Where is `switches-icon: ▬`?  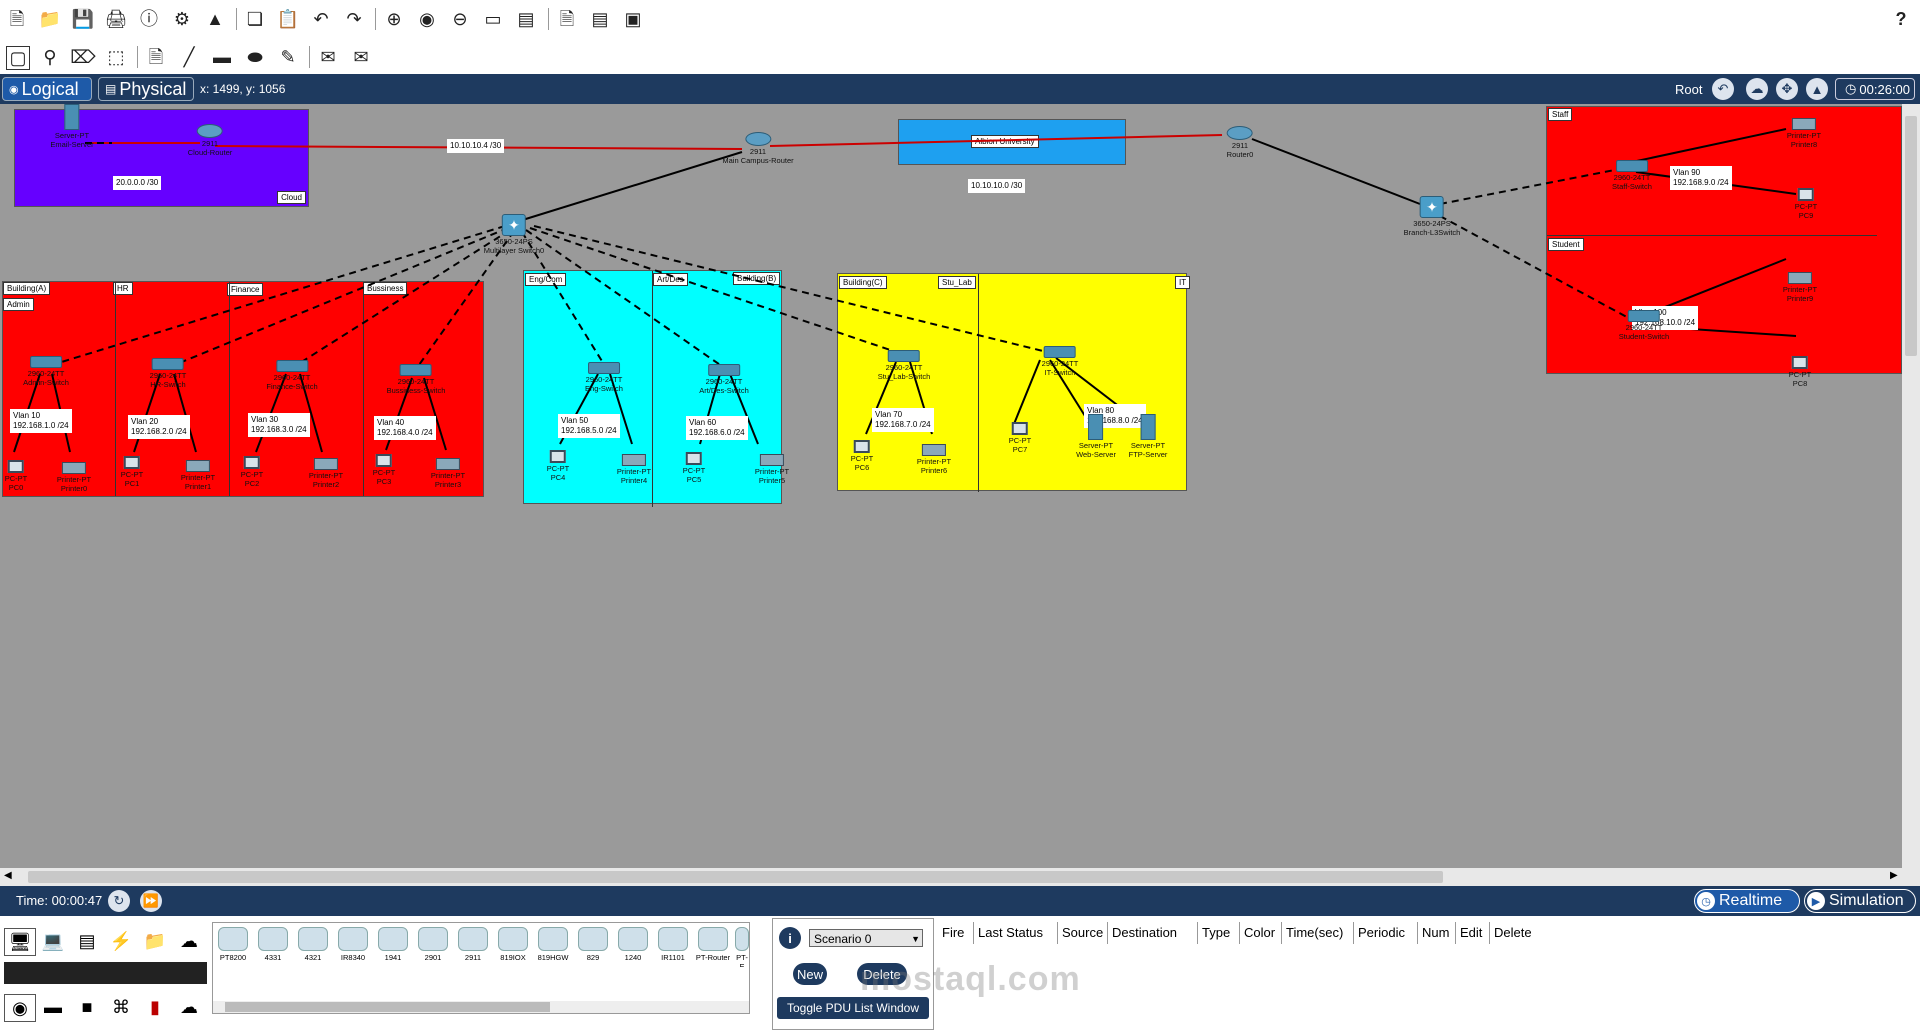 switches-icon: ▬ is located at coordinates (53, 1007).